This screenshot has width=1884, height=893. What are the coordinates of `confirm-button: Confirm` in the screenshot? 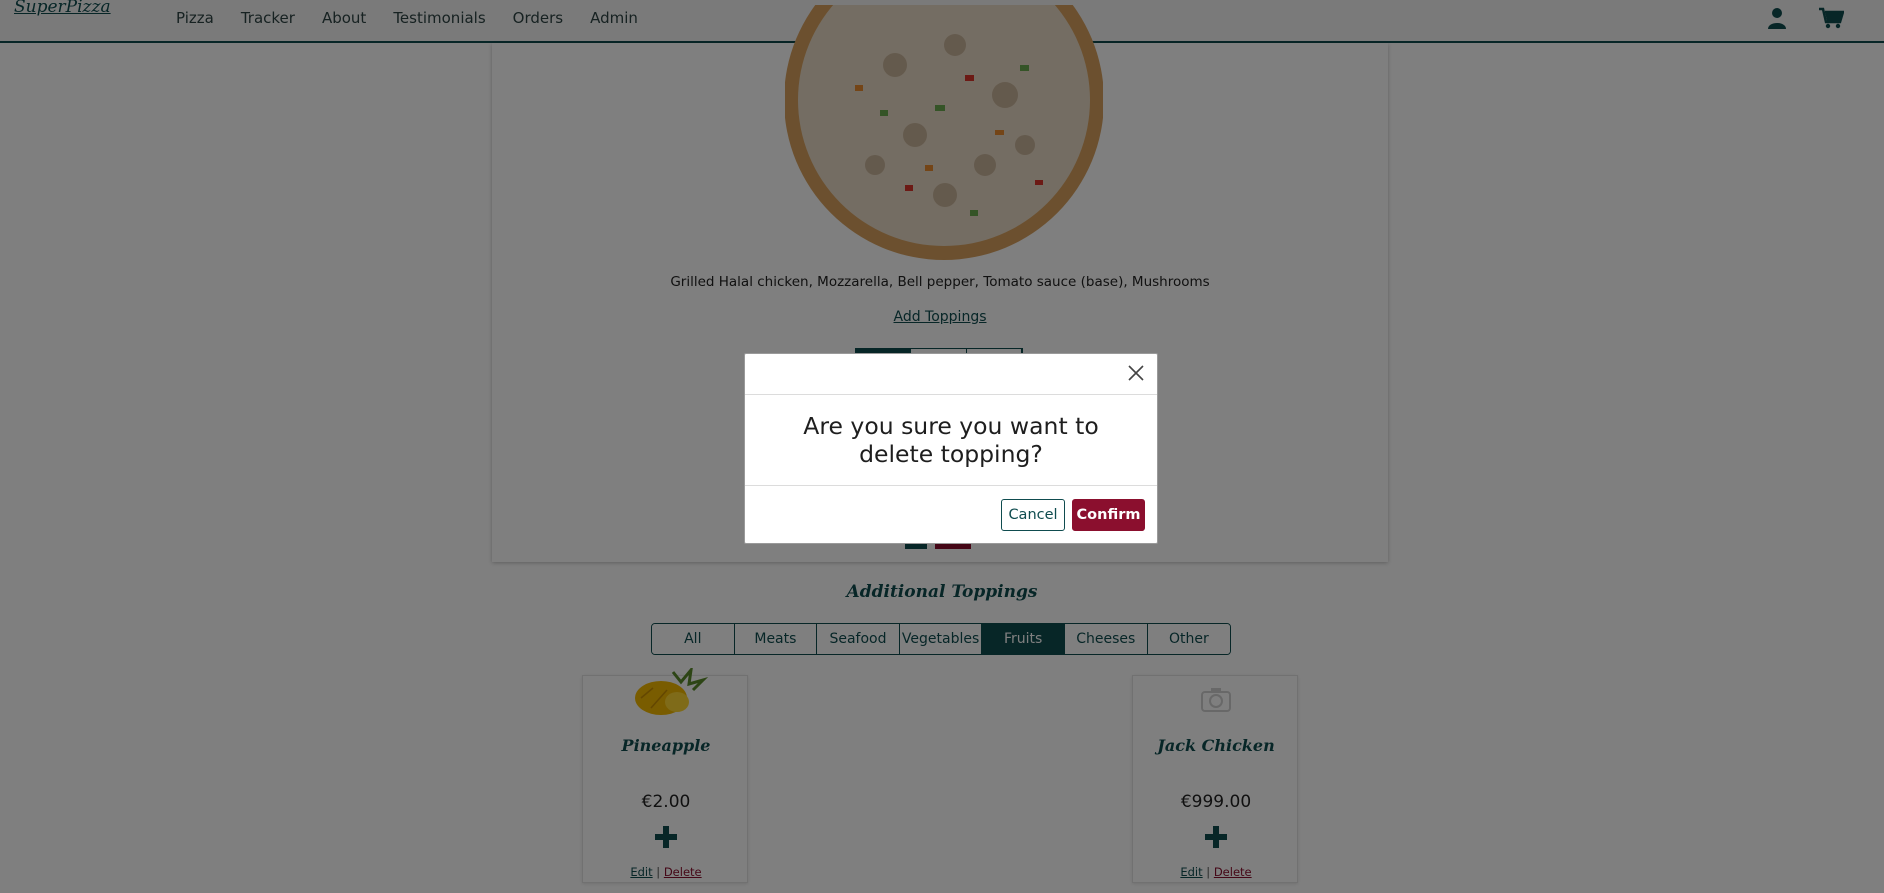 It's located at (1108, 515).